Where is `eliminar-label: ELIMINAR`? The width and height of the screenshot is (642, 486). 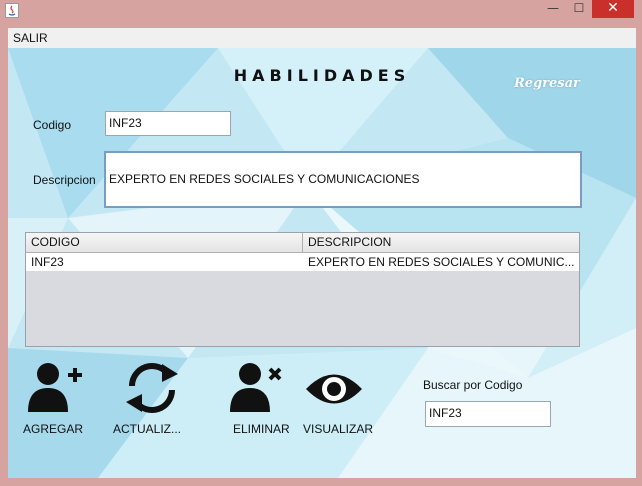 eliminar-label: ELIMINAR is located at coordinates (261, 429).